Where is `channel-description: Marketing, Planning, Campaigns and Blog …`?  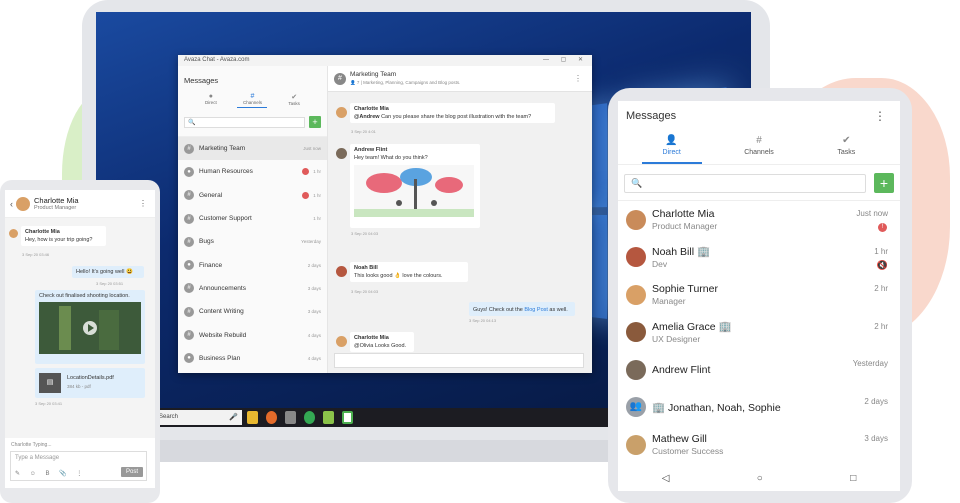 channel-description: Marketing, Planning, Campaigns and Blog … is located at coordinates (412, 82).